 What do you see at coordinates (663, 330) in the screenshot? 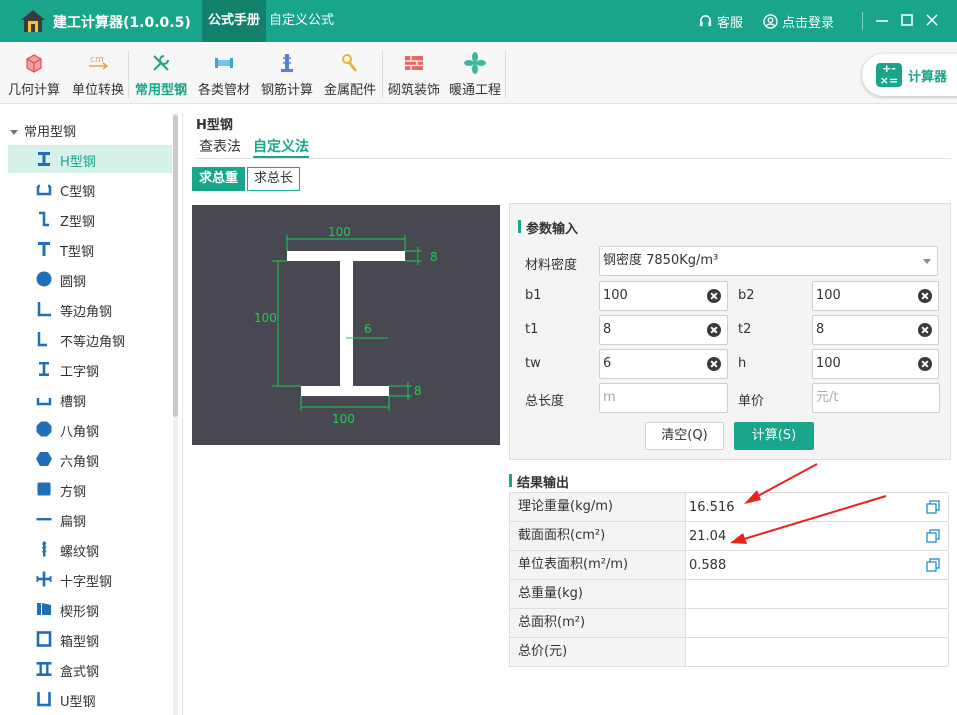
I see `t1-input: 8` at bounding box center [663, 330].